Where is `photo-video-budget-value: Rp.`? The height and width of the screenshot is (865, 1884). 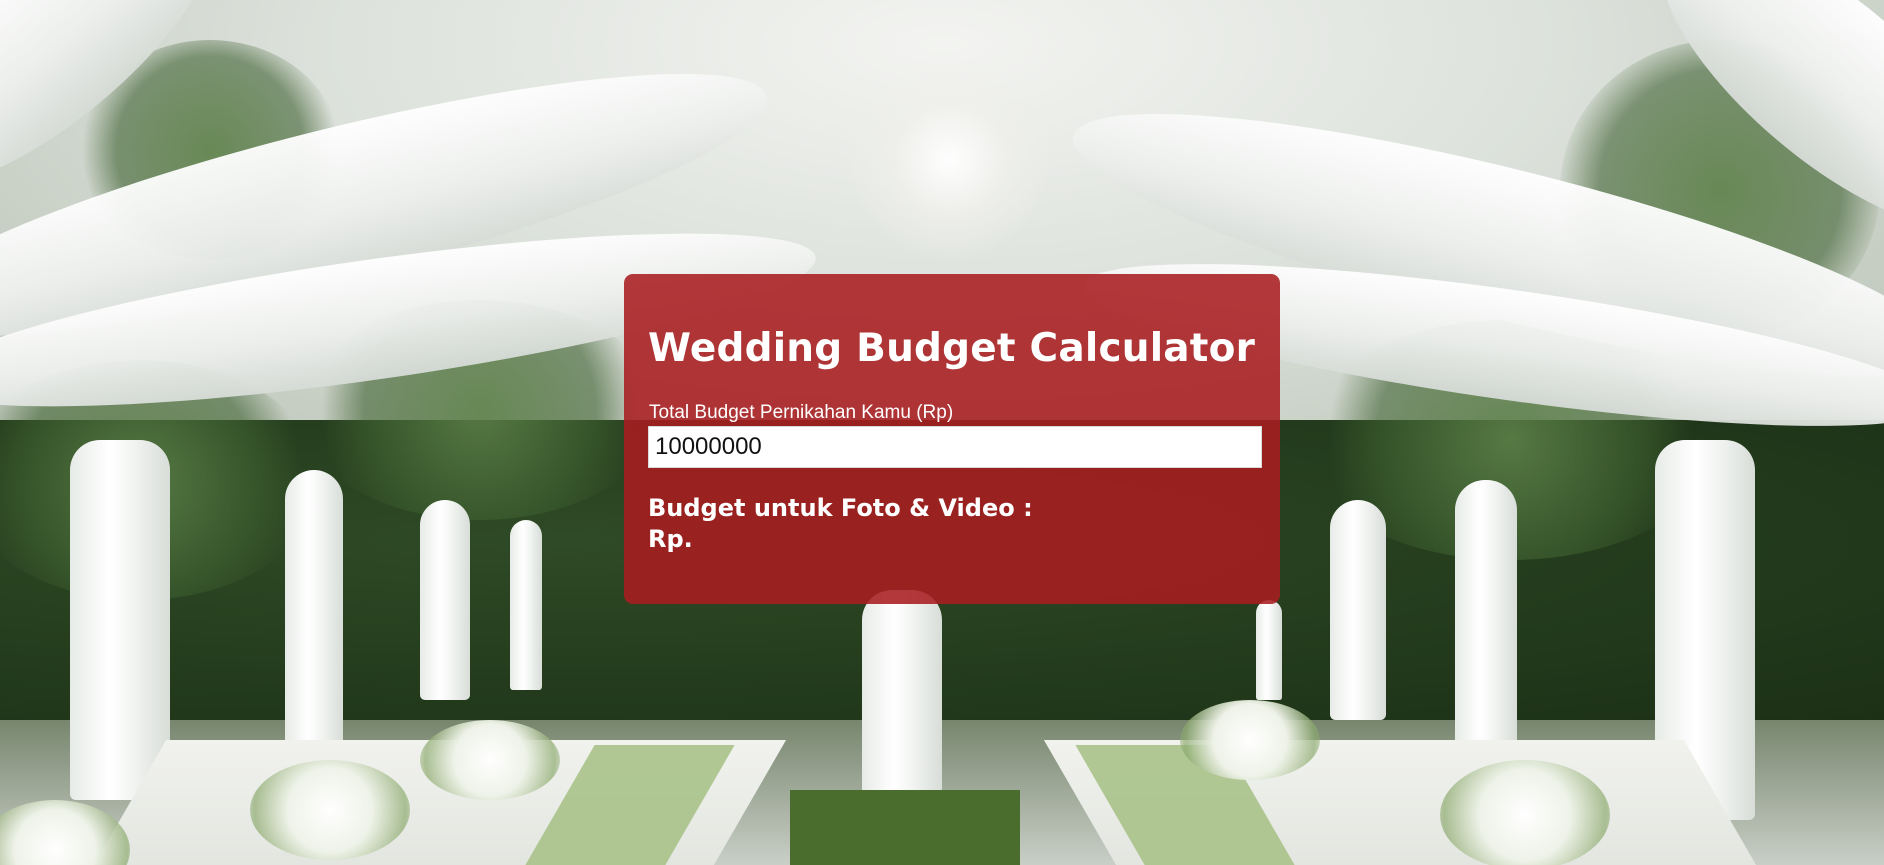
photo-video-budget-value: Rp. is located at coordinates (670, 539).